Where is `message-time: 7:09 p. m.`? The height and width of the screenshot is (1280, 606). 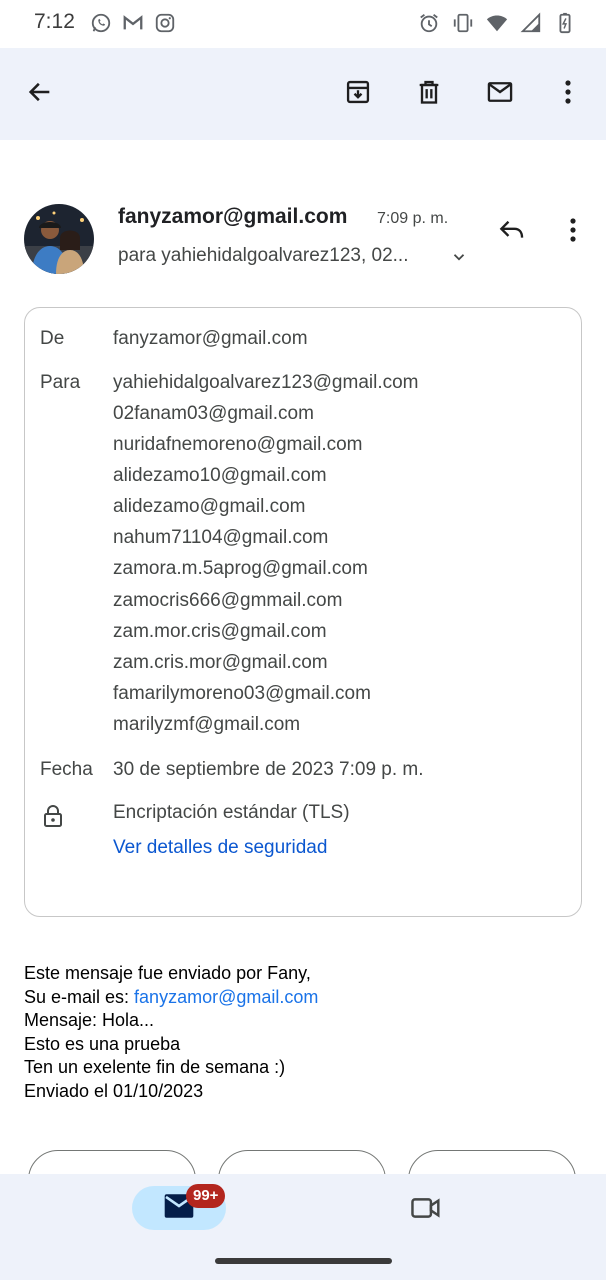 message-time: 7:09 p. m. is located at coordinates (413, 218).